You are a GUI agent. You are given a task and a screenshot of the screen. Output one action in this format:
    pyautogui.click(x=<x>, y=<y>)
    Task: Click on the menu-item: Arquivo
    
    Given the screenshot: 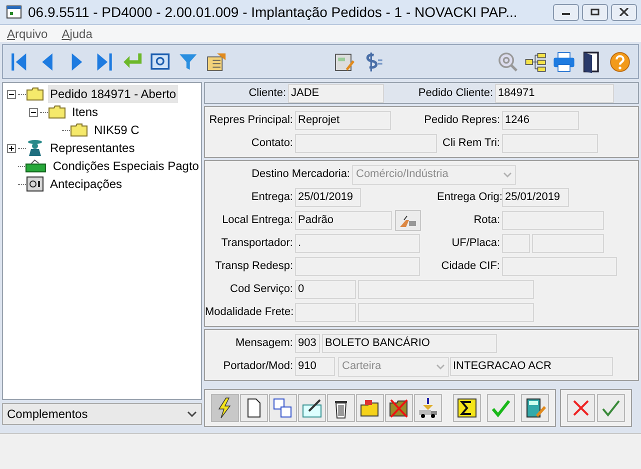 What is the action you would take?
    pyautogui.click(x=27, y=33)
    